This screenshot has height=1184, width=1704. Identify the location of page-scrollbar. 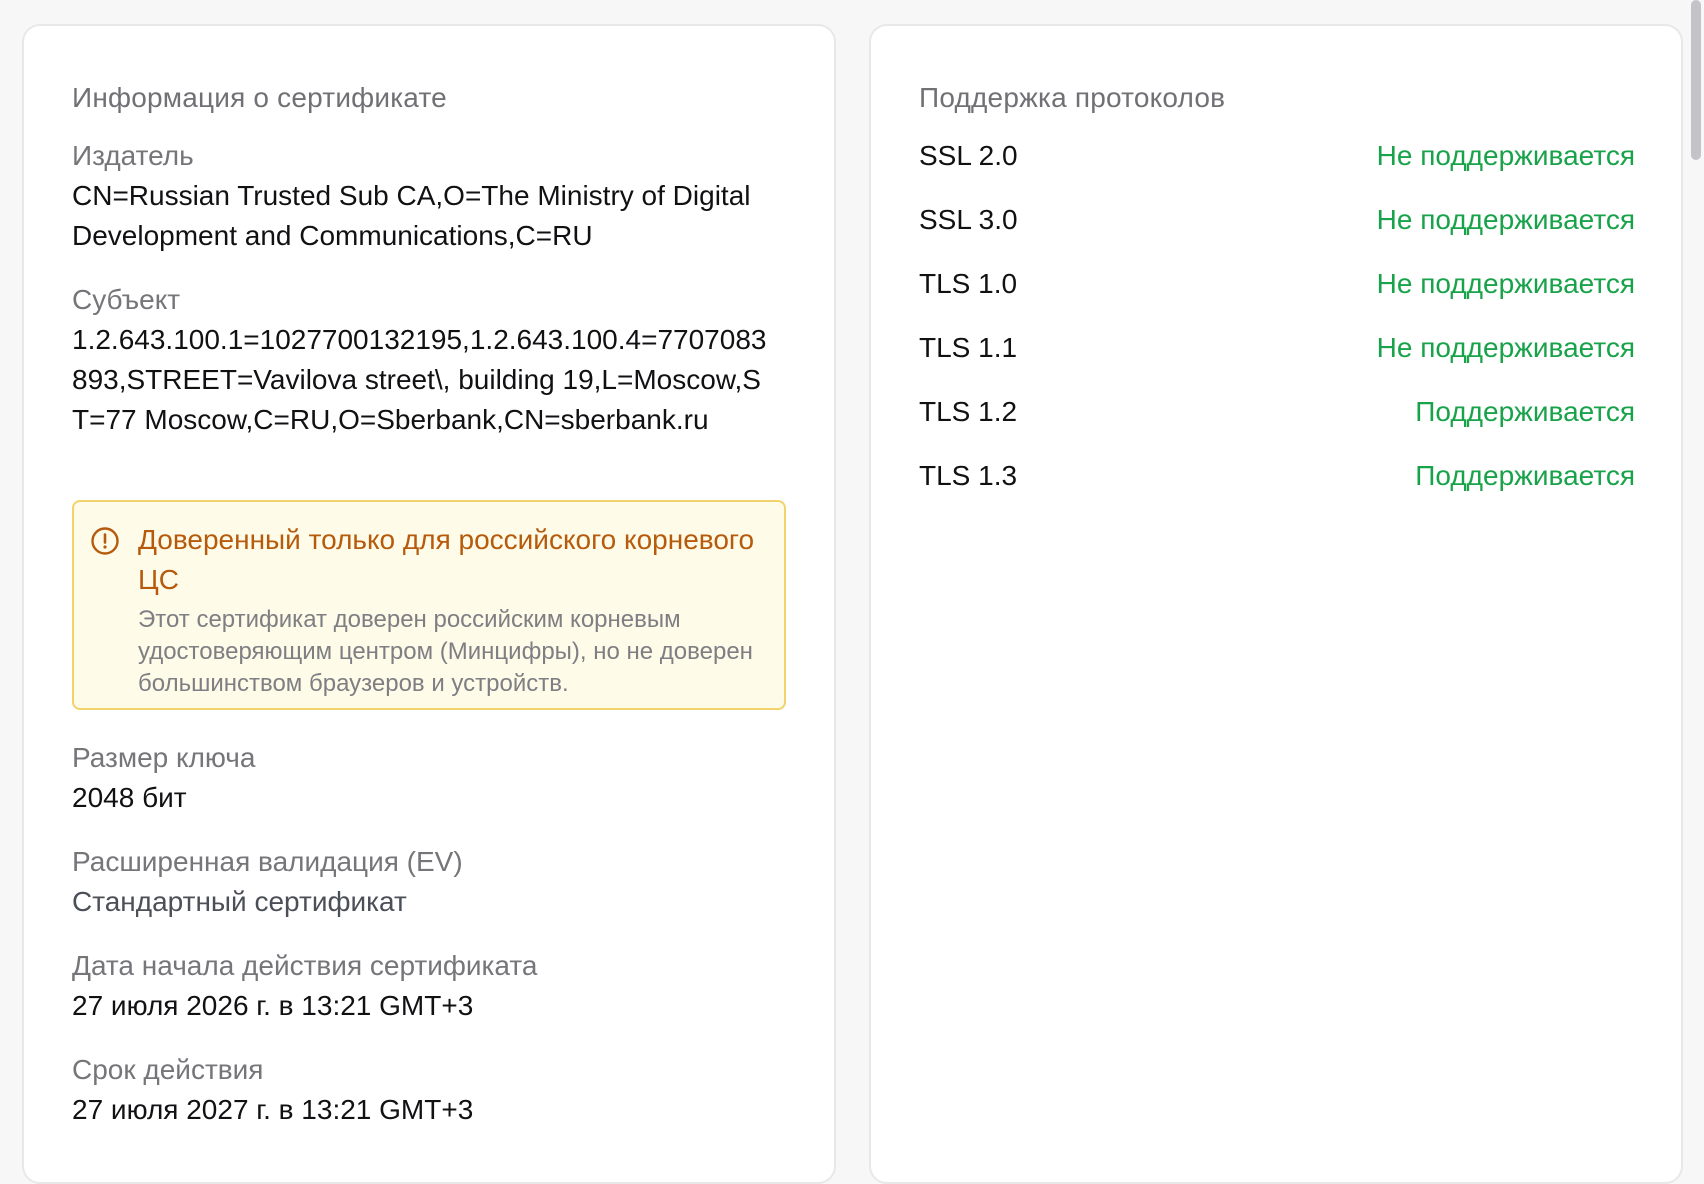
(1696, 573).